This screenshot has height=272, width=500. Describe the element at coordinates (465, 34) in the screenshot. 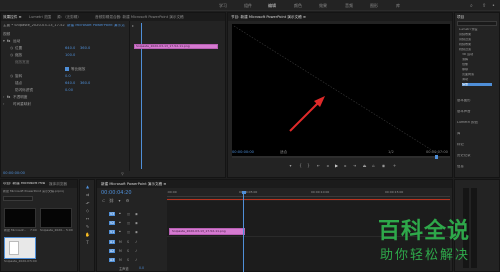

I see `right-item: 音频效果` at that location.